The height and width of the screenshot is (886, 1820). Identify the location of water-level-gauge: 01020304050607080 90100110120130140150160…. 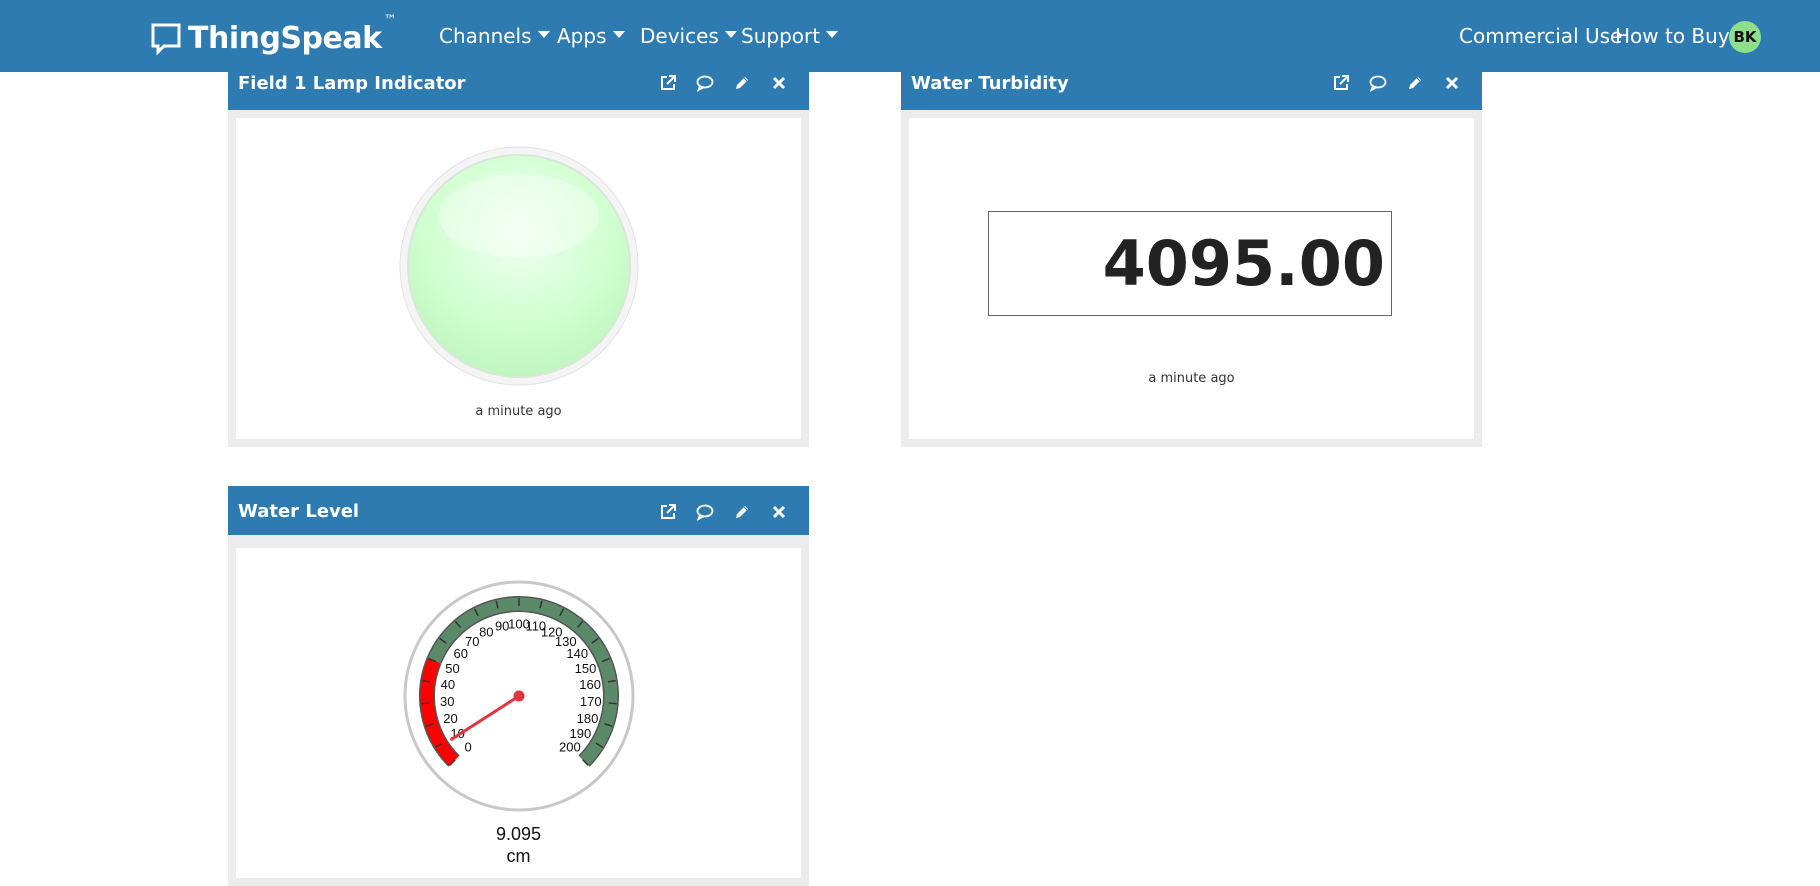
(519, 696).